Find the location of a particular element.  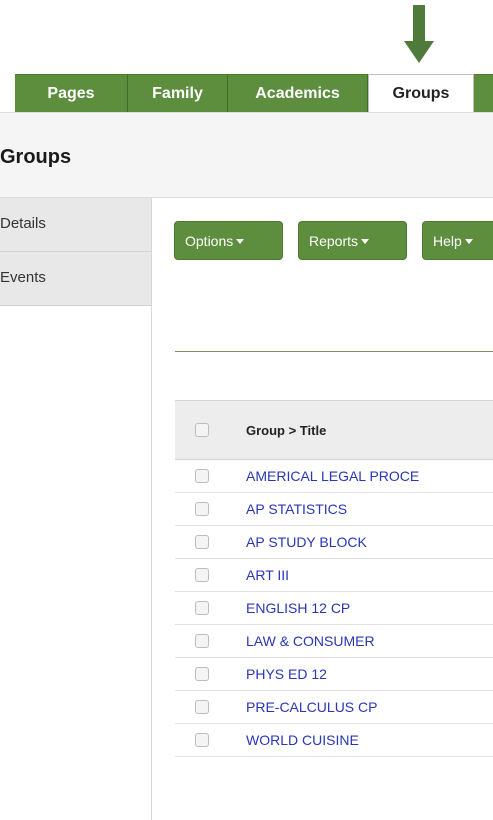

tab-groups: Groups is located at coordinates (421, 93).